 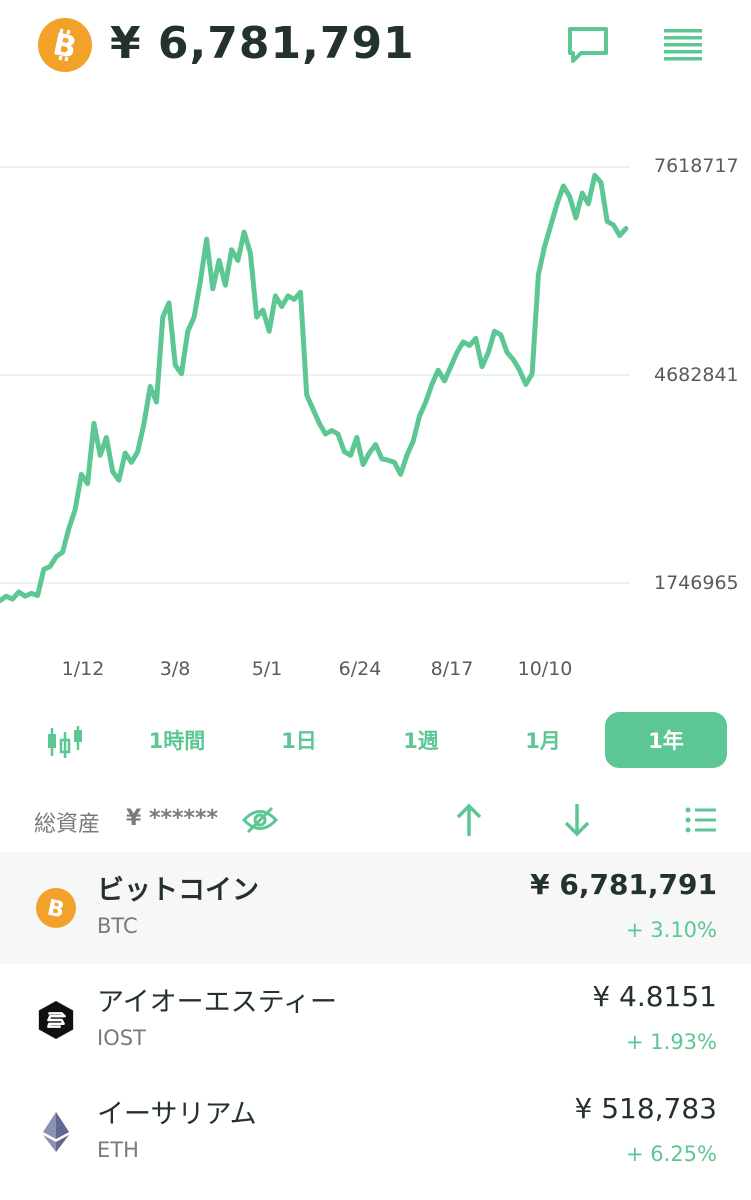 What do you see at coordinates (217, 1002) in the screenshot?
I see `asset-name: アイオーエスティー` at bounding box center [217, 1002].